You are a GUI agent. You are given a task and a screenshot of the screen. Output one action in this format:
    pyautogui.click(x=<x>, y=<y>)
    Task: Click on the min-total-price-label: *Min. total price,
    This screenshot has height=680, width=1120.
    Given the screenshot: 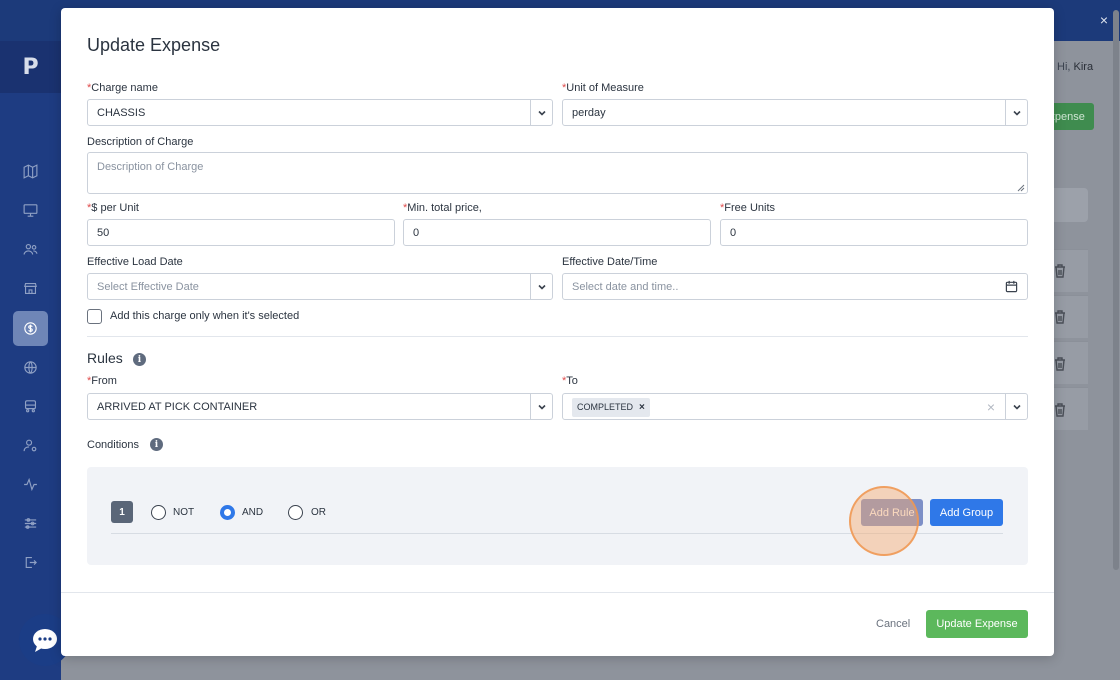 What is the action you would take?
    pyautogui.click(x=442, y=208)
    